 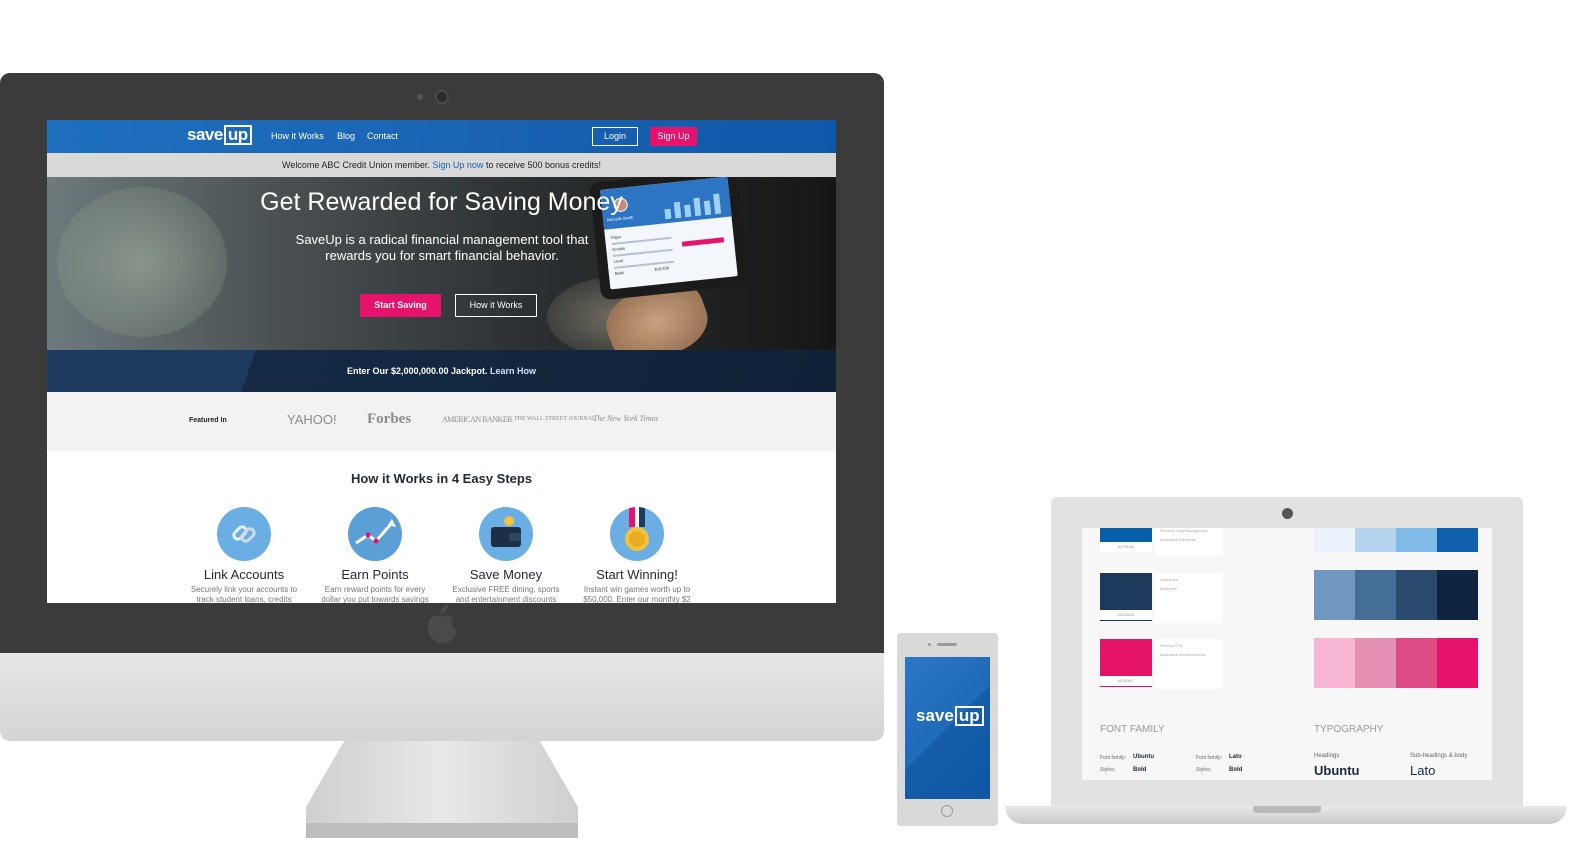 I want to click on typography-body-sample: Lato, so click(x=1423, y=770).